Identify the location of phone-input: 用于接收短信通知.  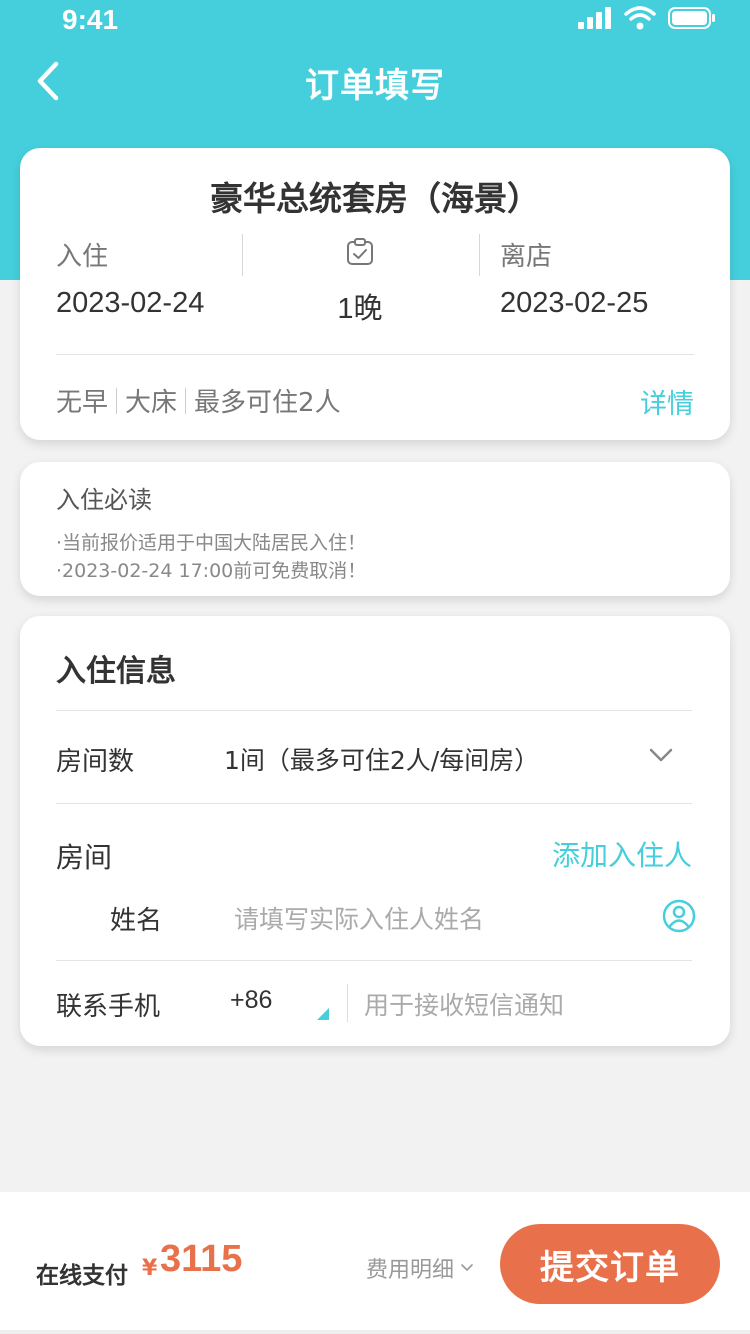
(464, 1004).